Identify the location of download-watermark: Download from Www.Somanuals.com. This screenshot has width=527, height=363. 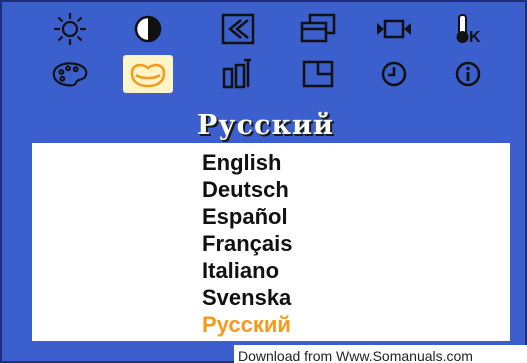
(380, 354).